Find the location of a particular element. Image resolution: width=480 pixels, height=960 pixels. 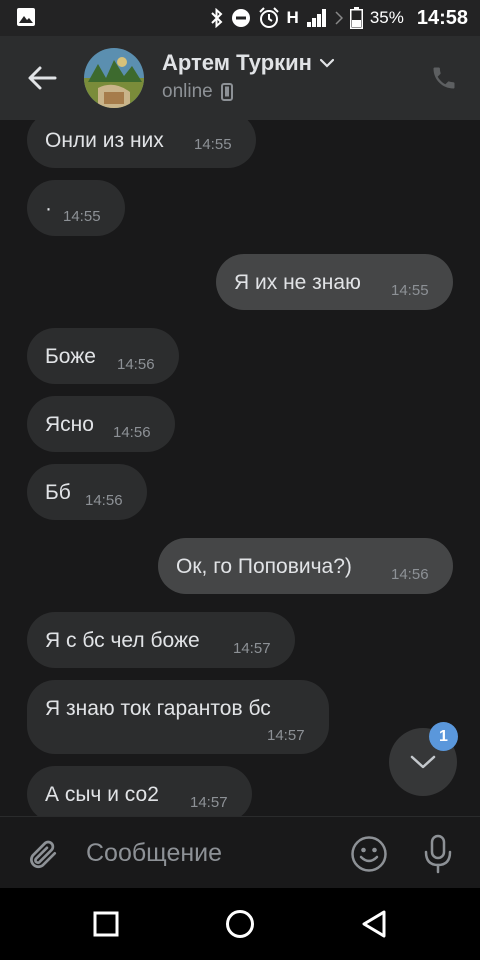

contact-name: Артем Туркин is located at coordinates (237, 62).